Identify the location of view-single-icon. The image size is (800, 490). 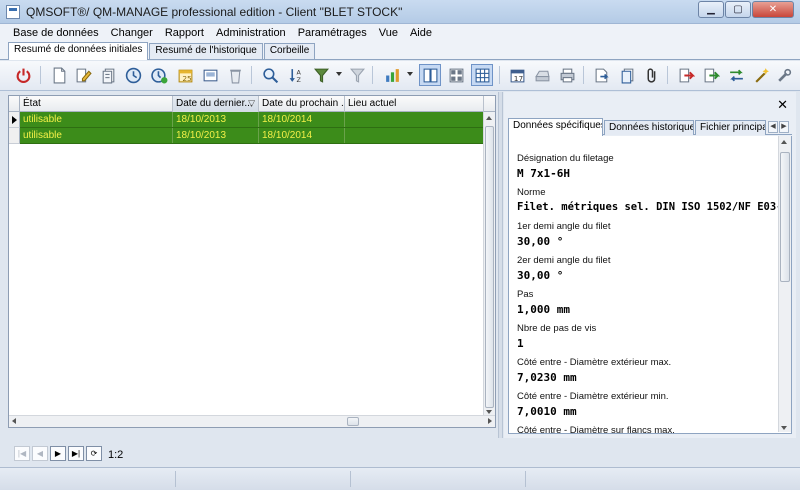
(430, 75).